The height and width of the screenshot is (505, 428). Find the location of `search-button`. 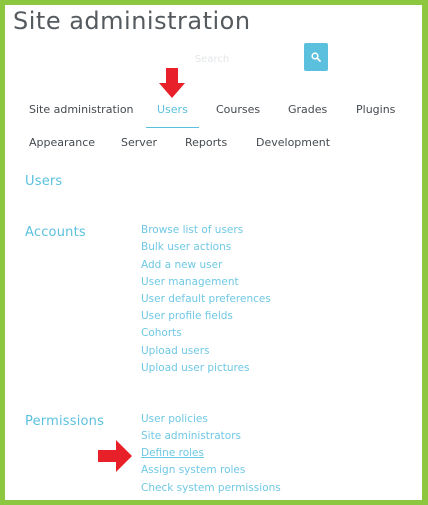

search-button is located at coordinates (316, 57).